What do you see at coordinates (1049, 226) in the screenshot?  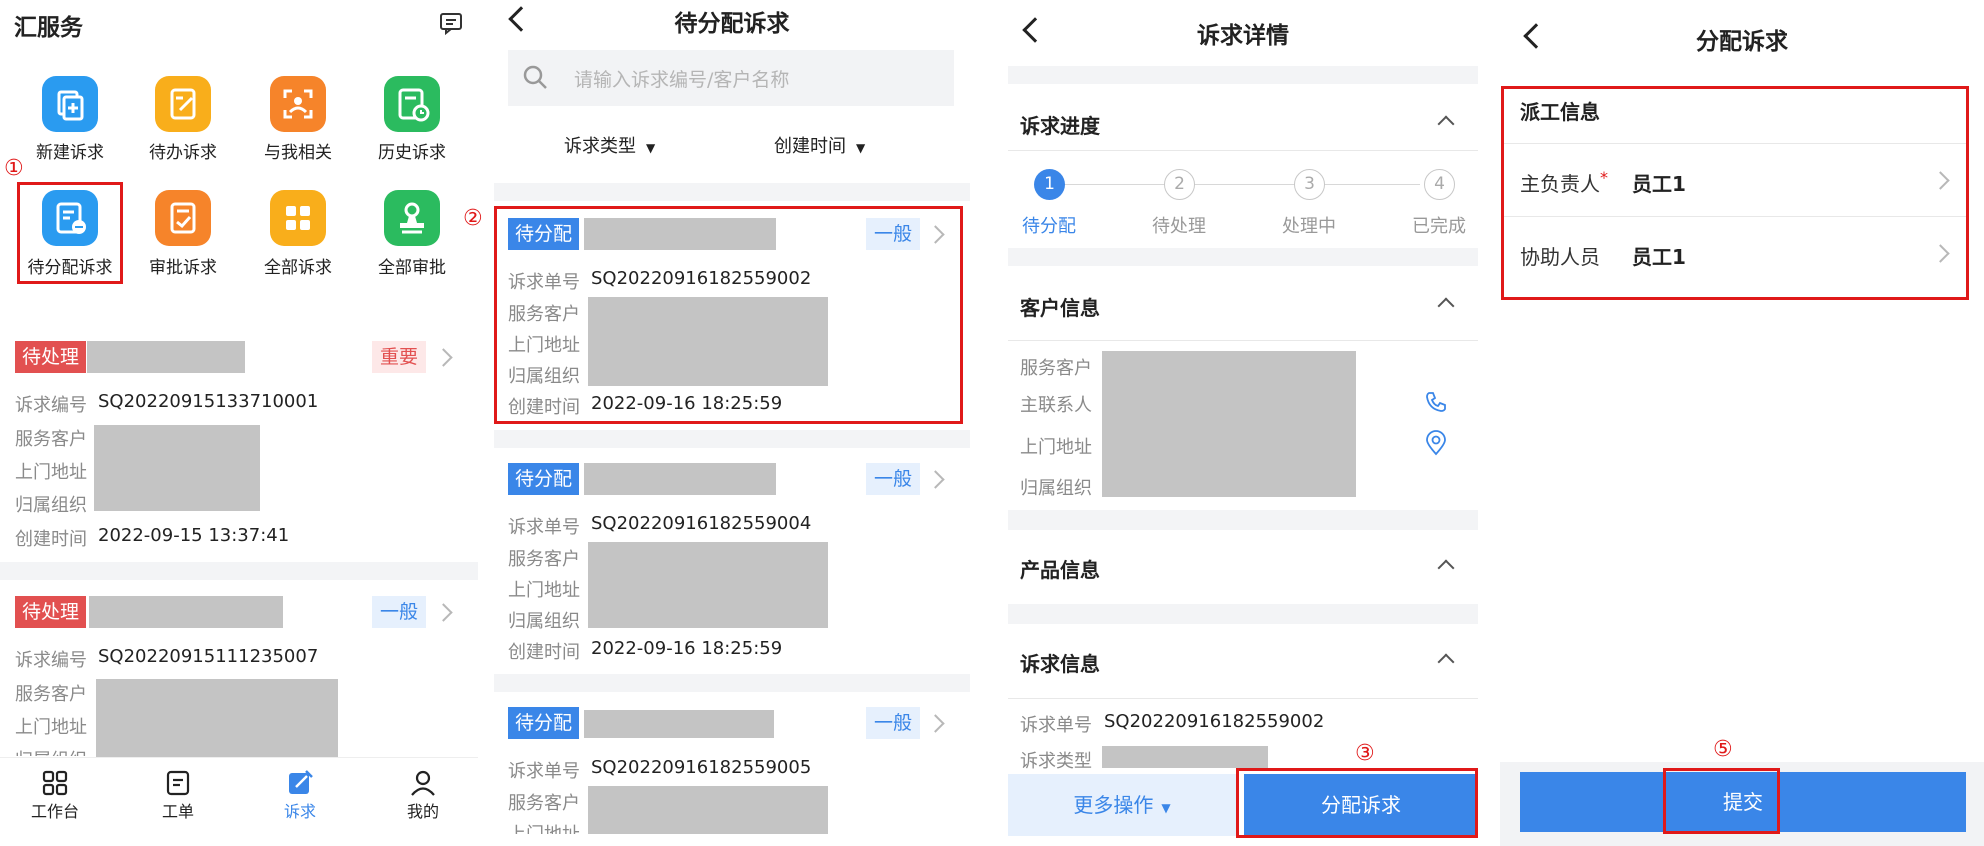 I see `step-label-1: 待分配` at bounding box center [1049, 226].